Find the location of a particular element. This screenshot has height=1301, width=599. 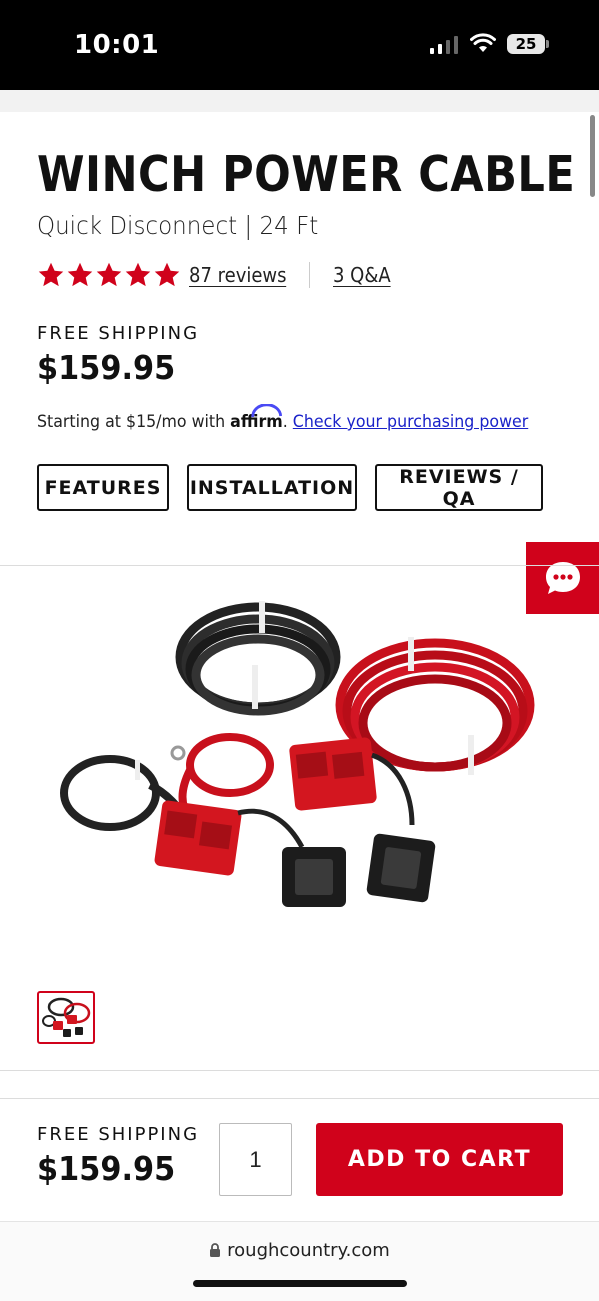

tab-reviews-qa: REVIEWS / QA is located at coordinates (459, 487).